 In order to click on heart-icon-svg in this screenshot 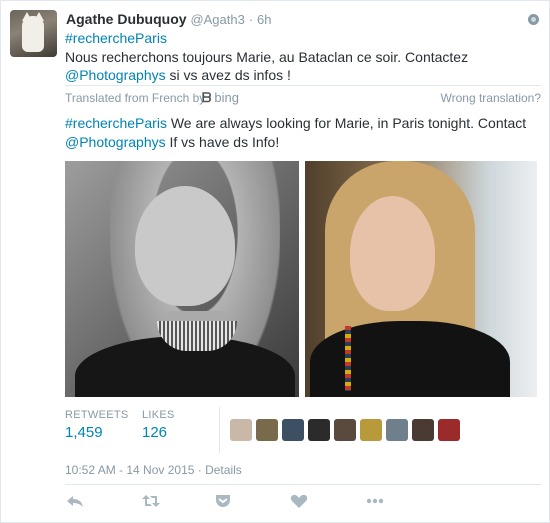, I will do `click(299, 501)`.